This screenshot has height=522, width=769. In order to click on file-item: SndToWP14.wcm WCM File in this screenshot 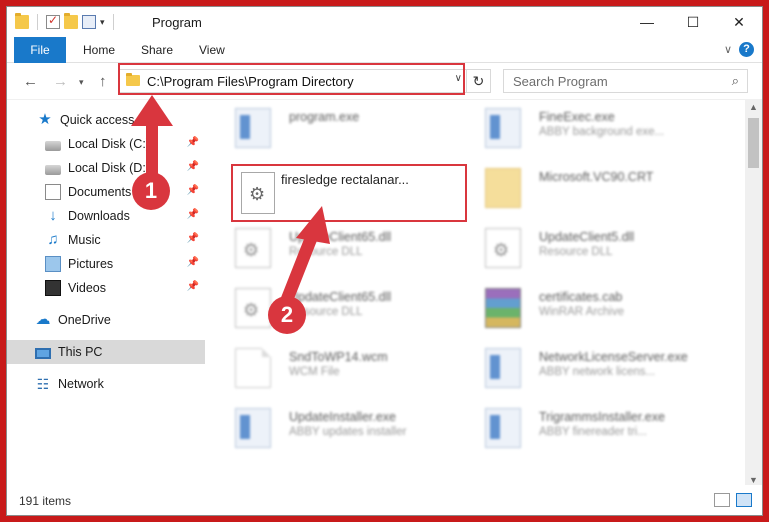, I will do `click(332, 368)`.